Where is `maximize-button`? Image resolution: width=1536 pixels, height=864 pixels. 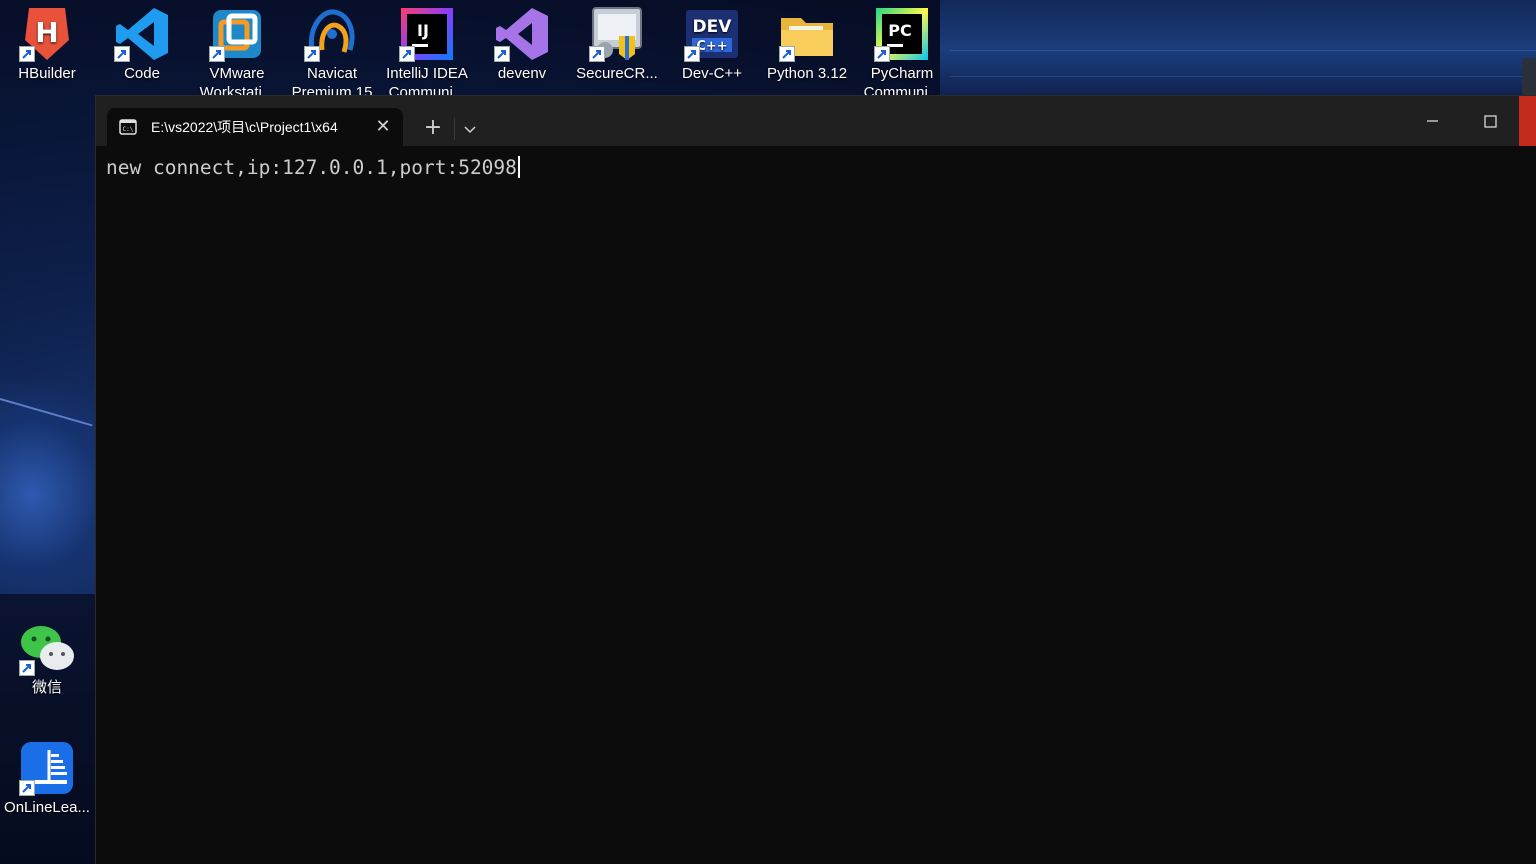
maximize-button is located at coordinates (1490, 121).